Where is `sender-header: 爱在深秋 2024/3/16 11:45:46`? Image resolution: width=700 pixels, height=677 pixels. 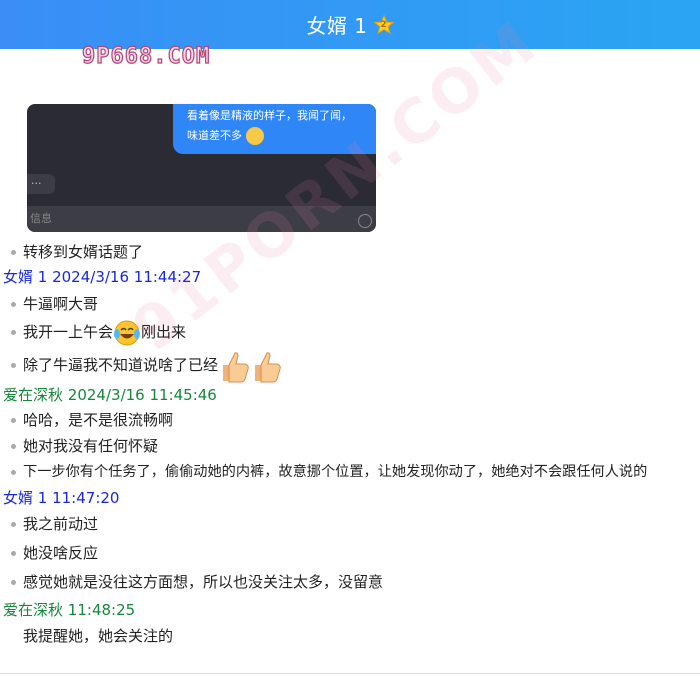
sender-header: 爱在深秋 2024/3/16 11:45:46 is located at coordinates (110, 395).